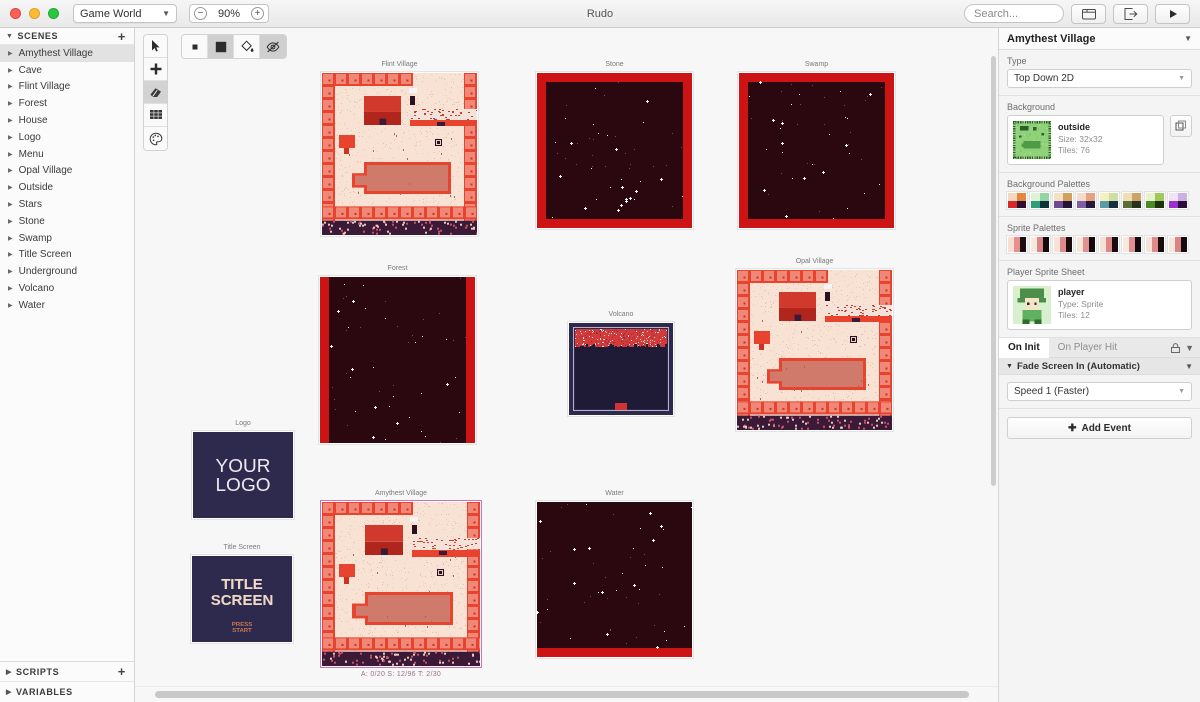 Image resolution: width=1200 pixels, height=702 pixels. I want to click on sidebar-item-cave: ▶ Cave, so click(67, 70).